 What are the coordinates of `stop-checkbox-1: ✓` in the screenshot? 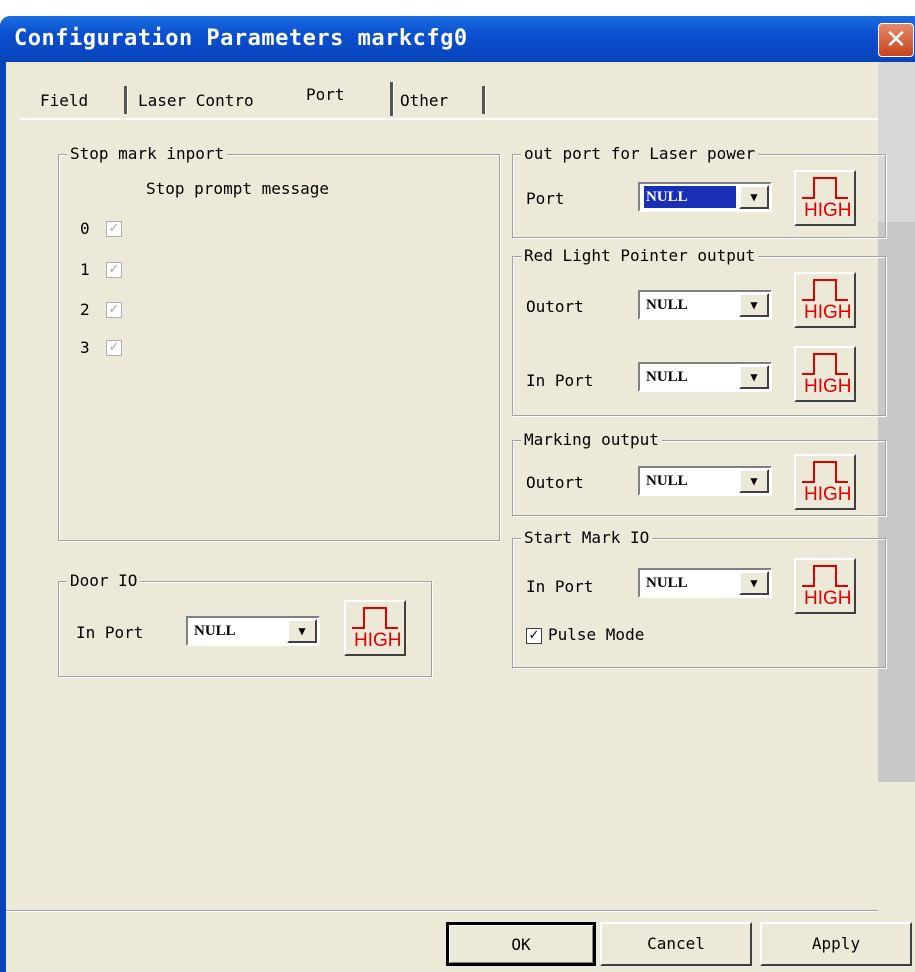 It's located at (114, 270).